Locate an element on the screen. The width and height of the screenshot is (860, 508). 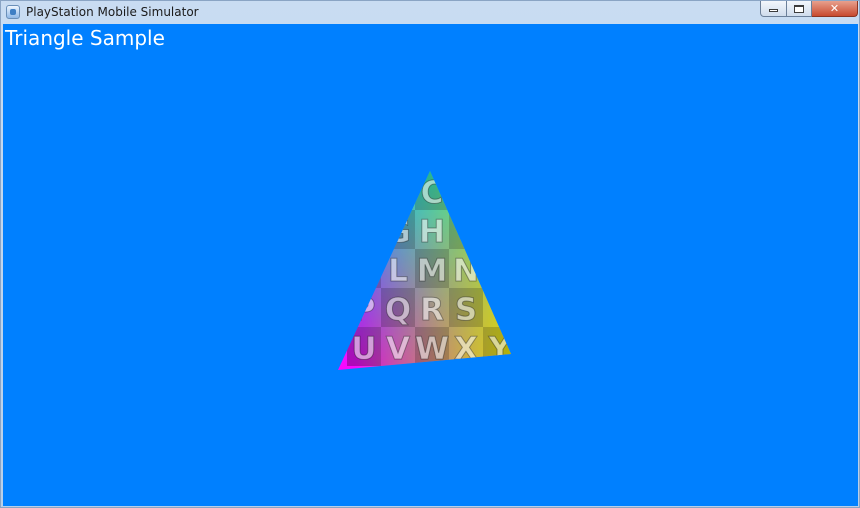
texture-letter: R is located at coordinates (432, 310).